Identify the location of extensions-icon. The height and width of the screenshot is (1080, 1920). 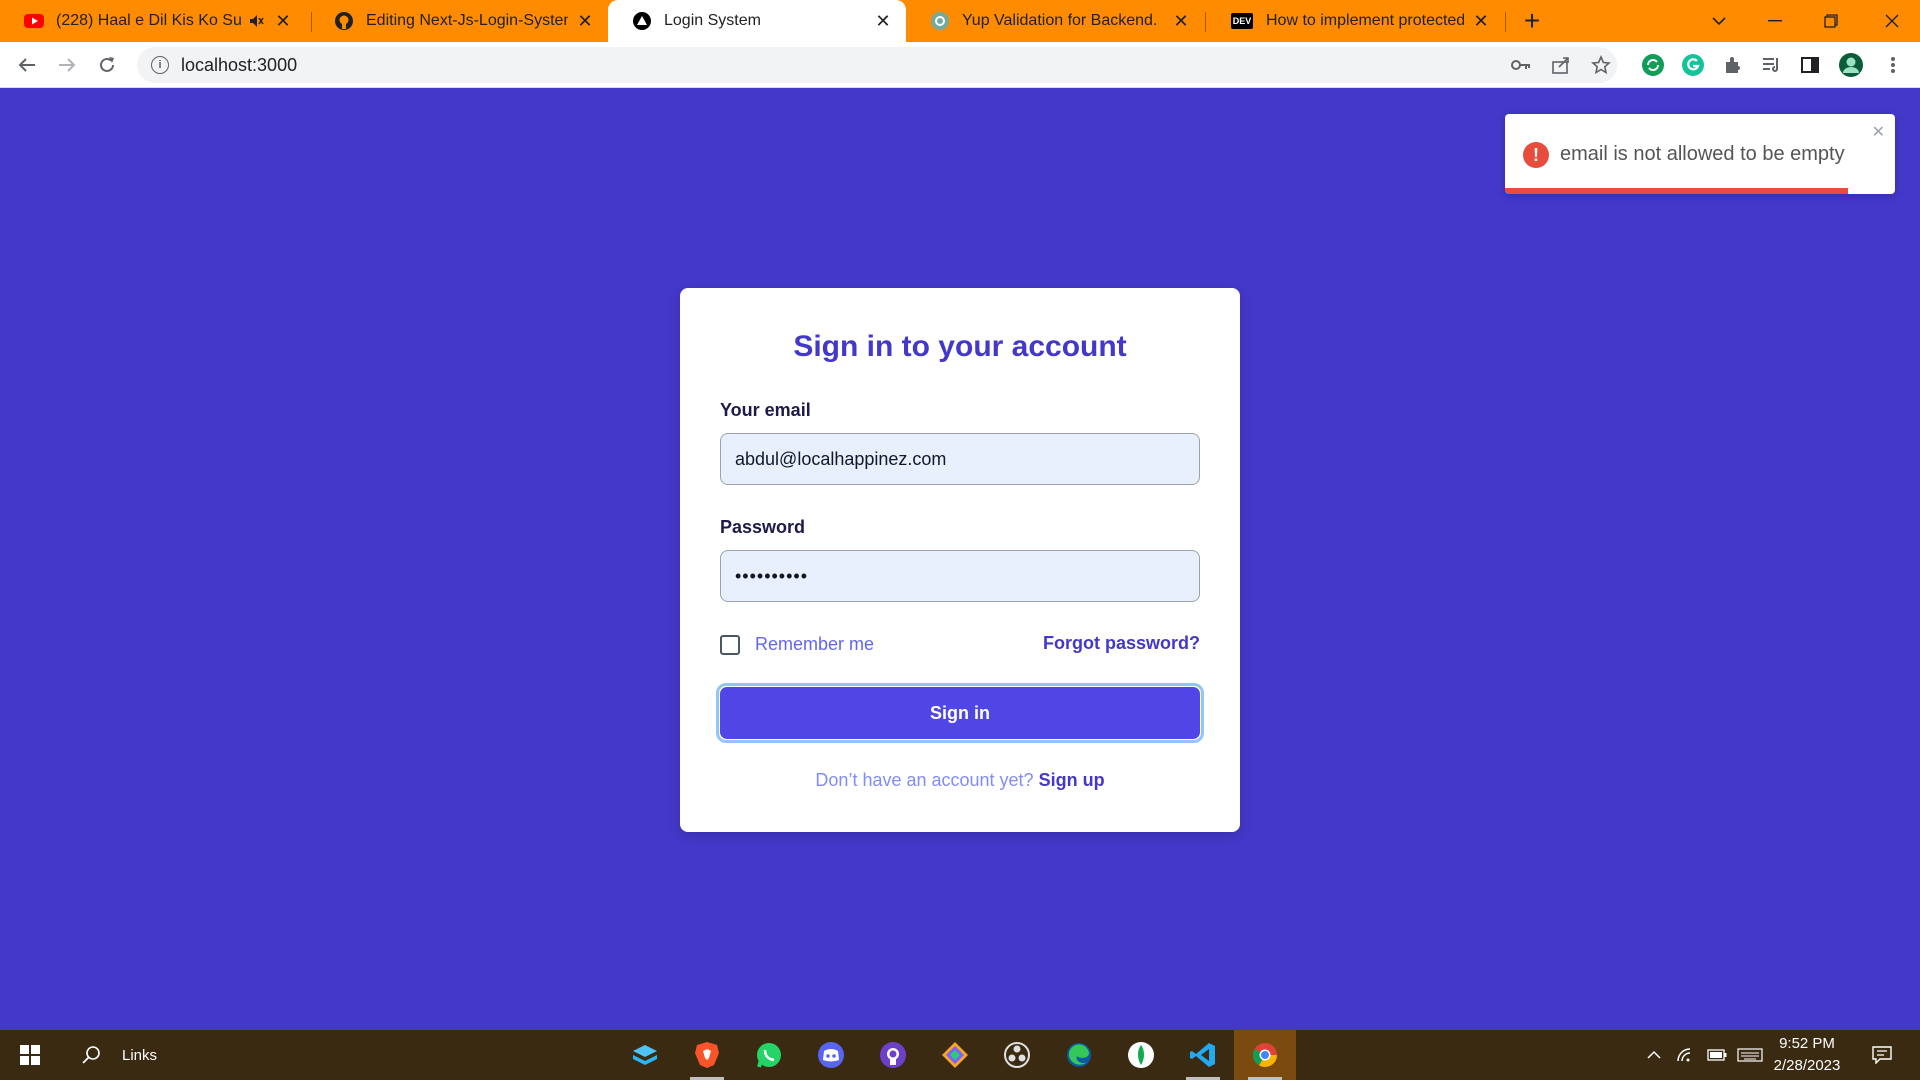
(1732, 65).